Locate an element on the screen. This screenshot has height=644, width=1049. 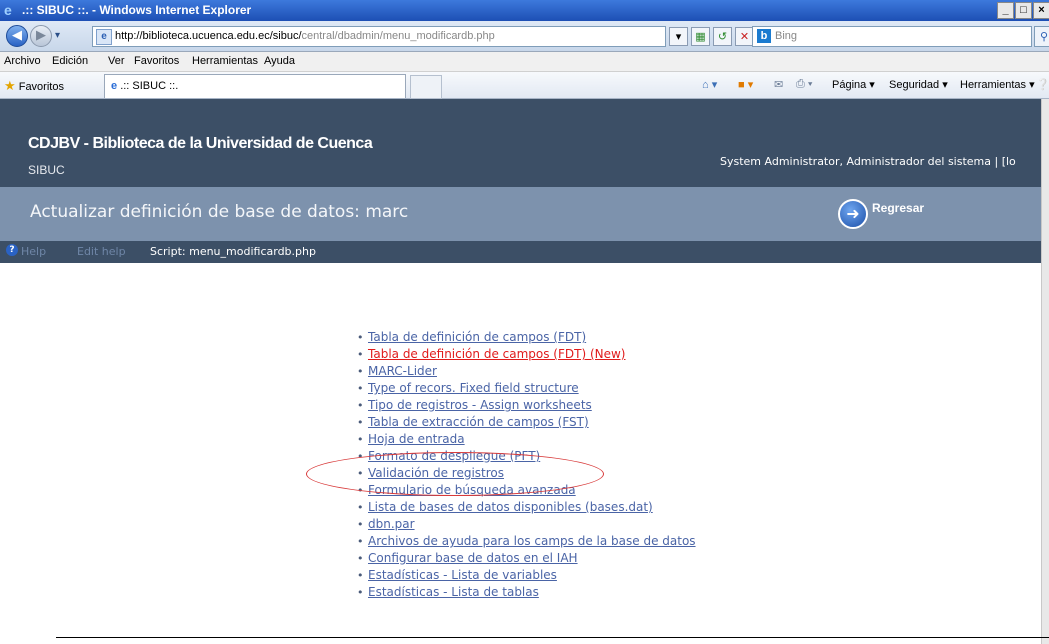
list-item: Tabla de definición de campos (FDT) is located at coordinates (526, 337).